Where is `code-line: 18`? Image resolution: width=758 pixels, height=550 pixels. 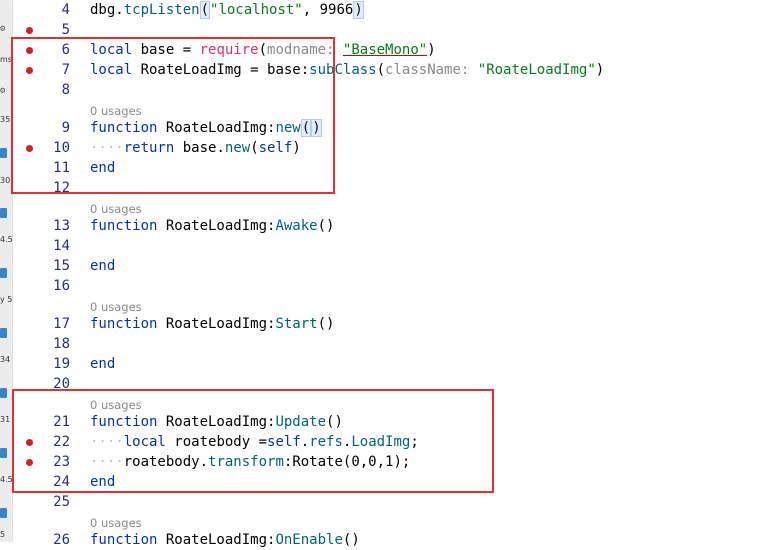 code-line: 18 is located at coordinates (379, 344).